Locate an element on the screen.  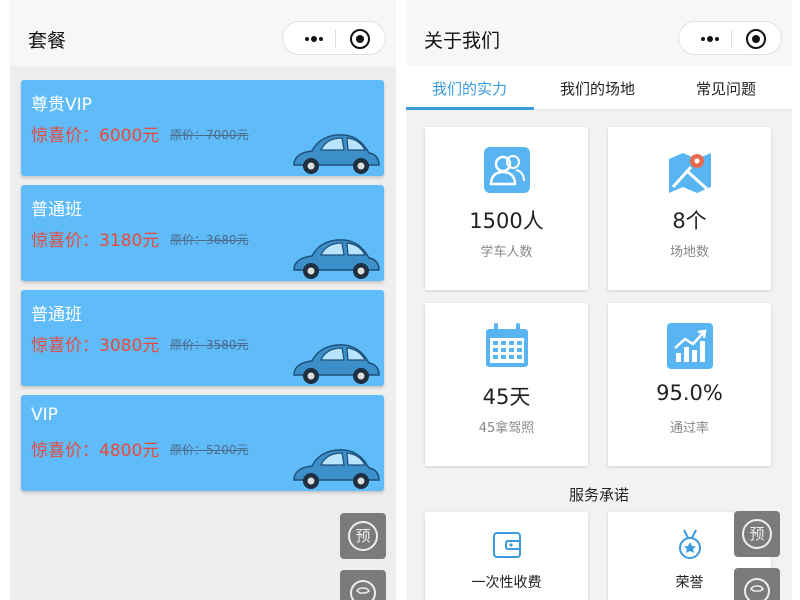
package-name: 尊贵VIP is located at coordinates (61, 105).